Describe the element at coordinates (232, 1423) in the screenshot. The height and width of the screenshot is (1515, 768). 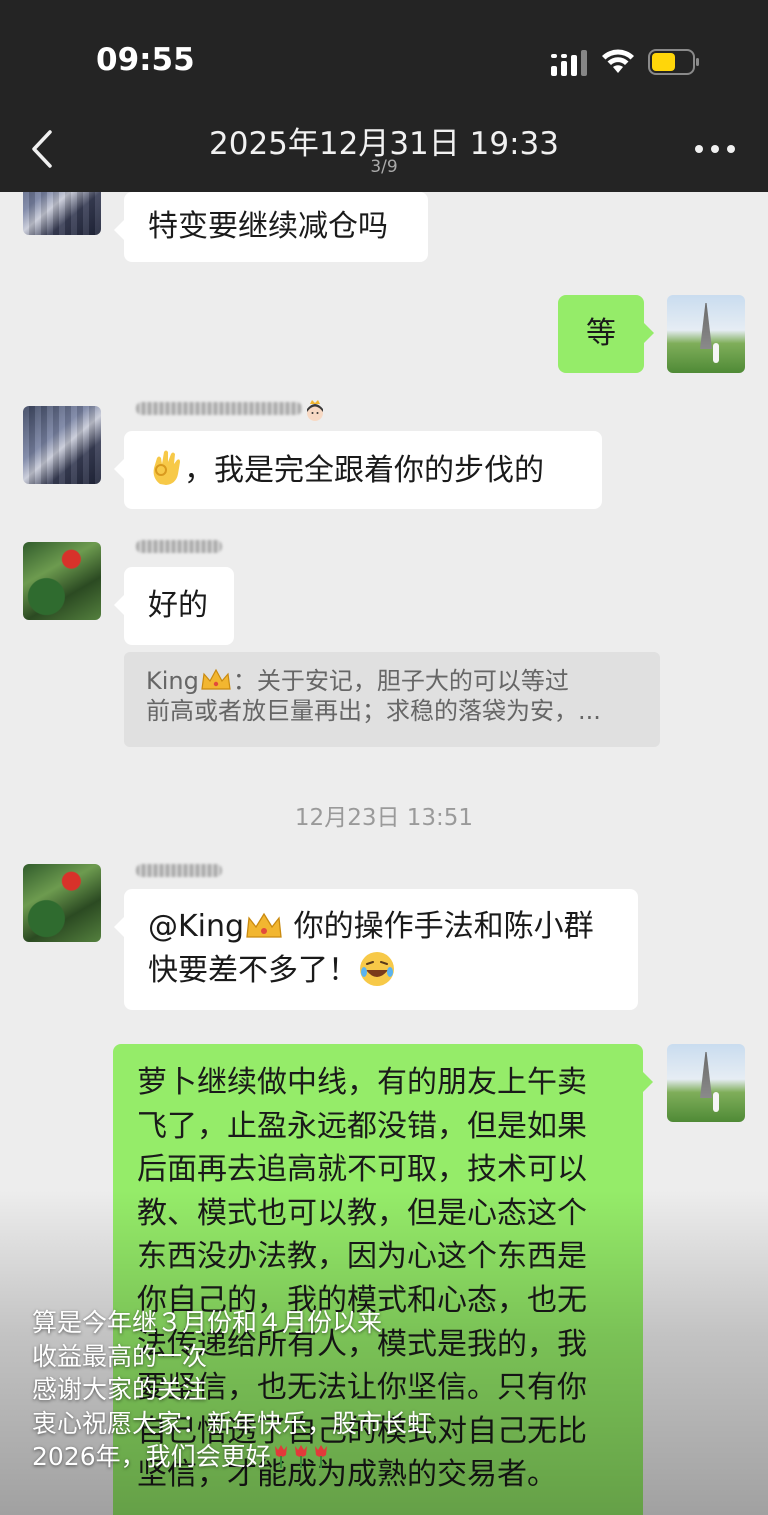
I see `caption-line: 衷心祝愿大家：新年快乐，股市长虹` at that location.